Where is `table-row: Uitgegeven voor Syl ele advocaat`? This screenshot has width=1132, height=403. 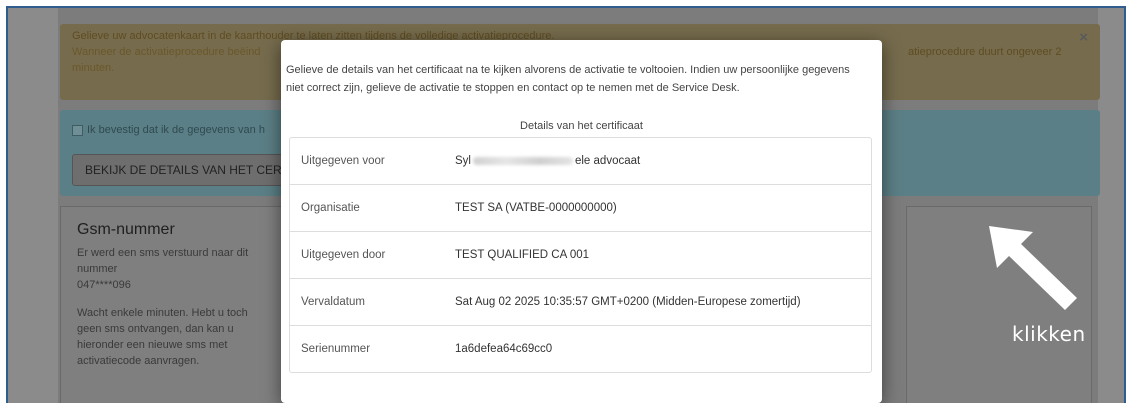 table-row: Uitgegeven voor Syl ele advocaat is located at coordinates (580, 161).